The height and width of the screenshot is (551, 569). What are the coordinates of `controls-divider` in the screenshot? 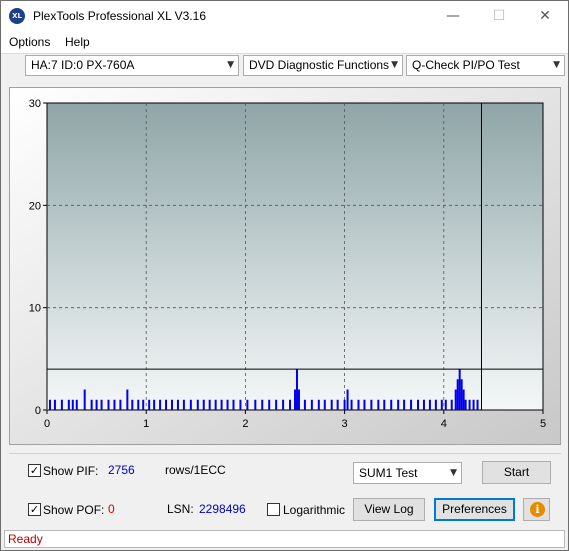 It's located at (285, 453).